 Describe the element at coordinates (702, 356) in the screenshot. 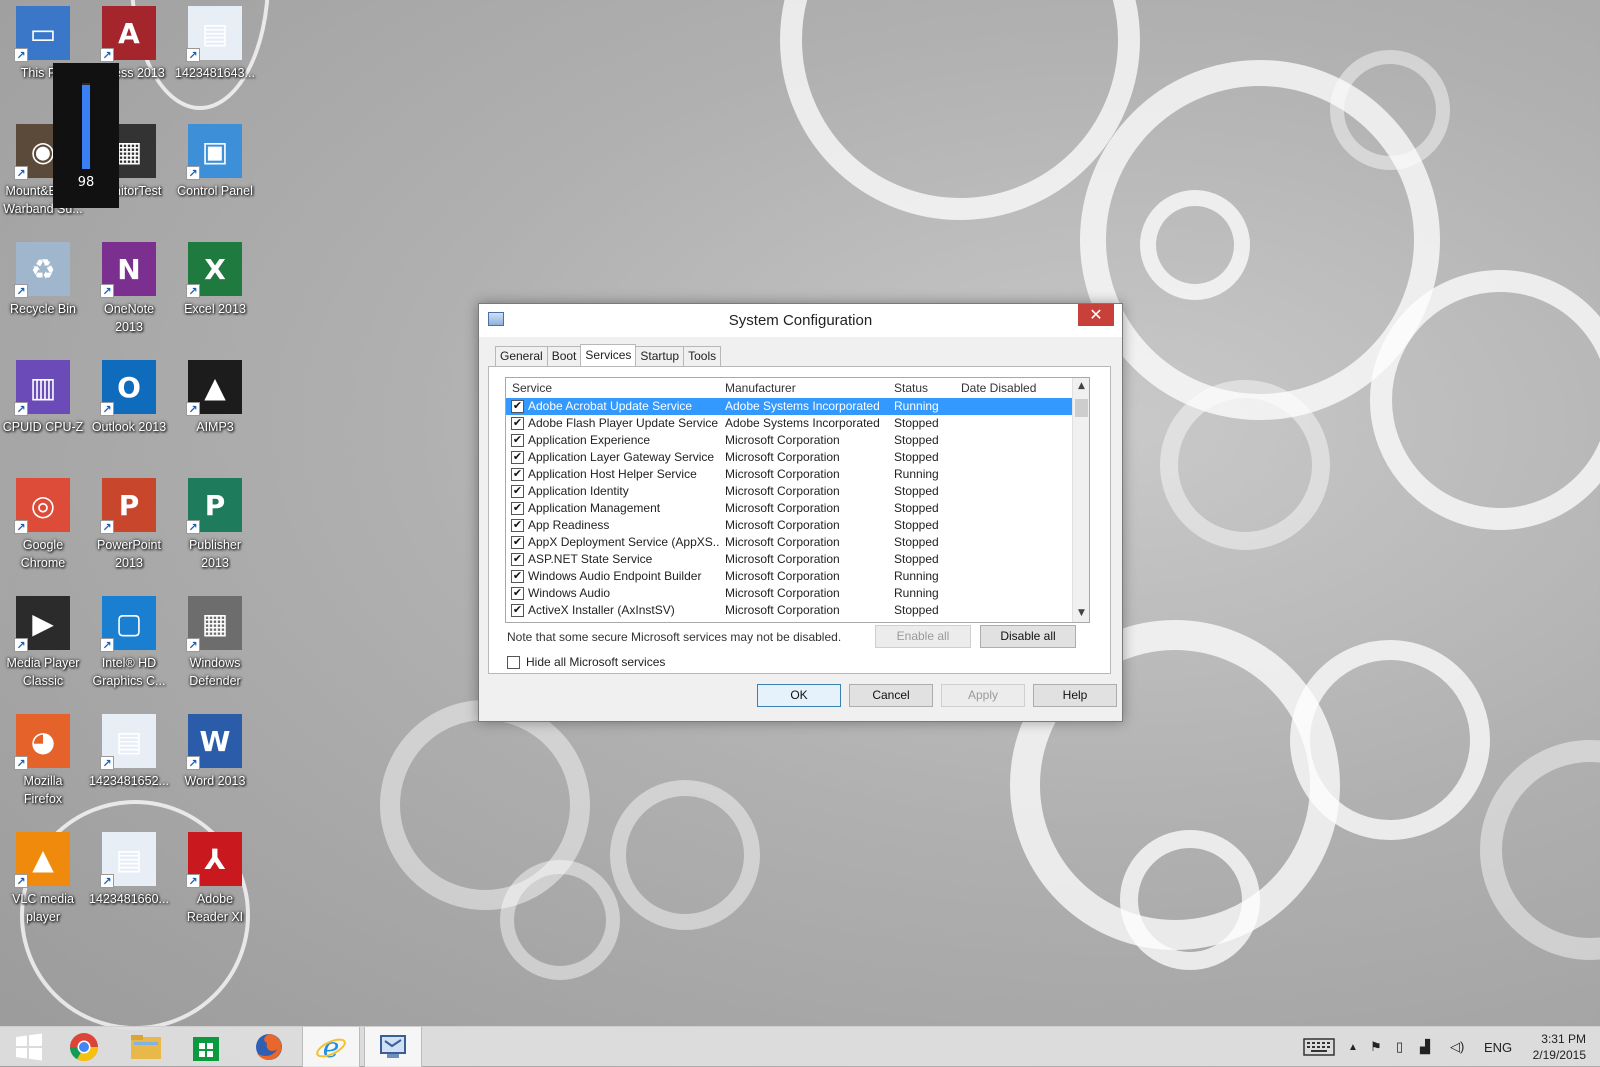

I see `tab-tools: Tools` at that location.